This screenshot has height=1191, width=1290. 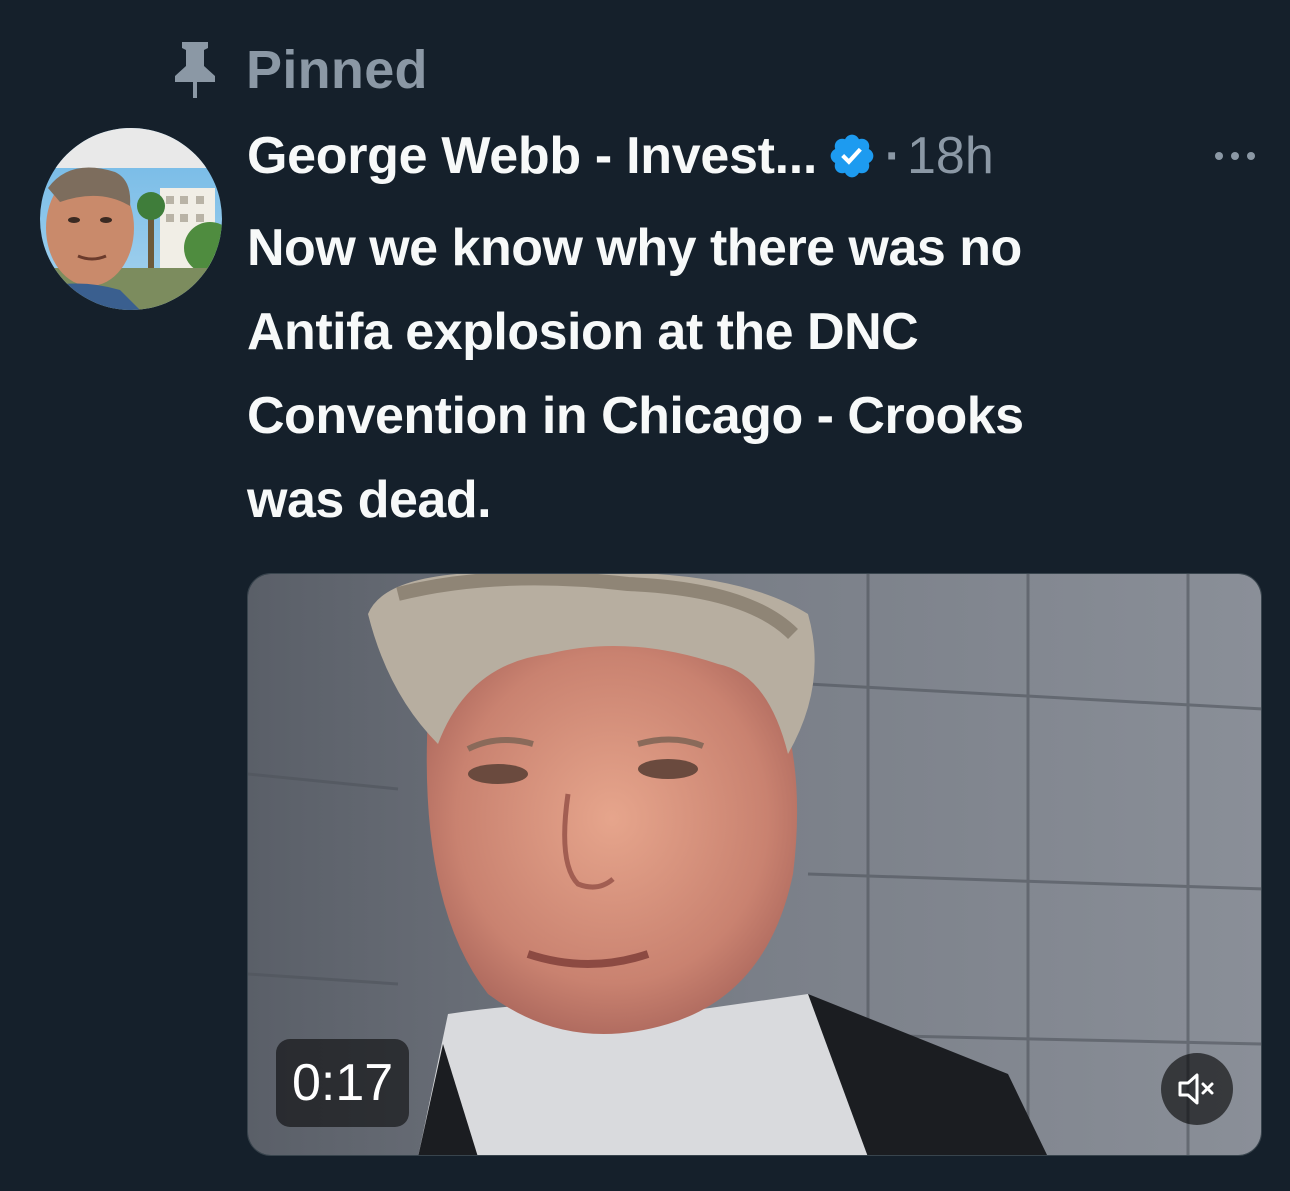 I want to click on pin-icon, so click(x=195, y=70).